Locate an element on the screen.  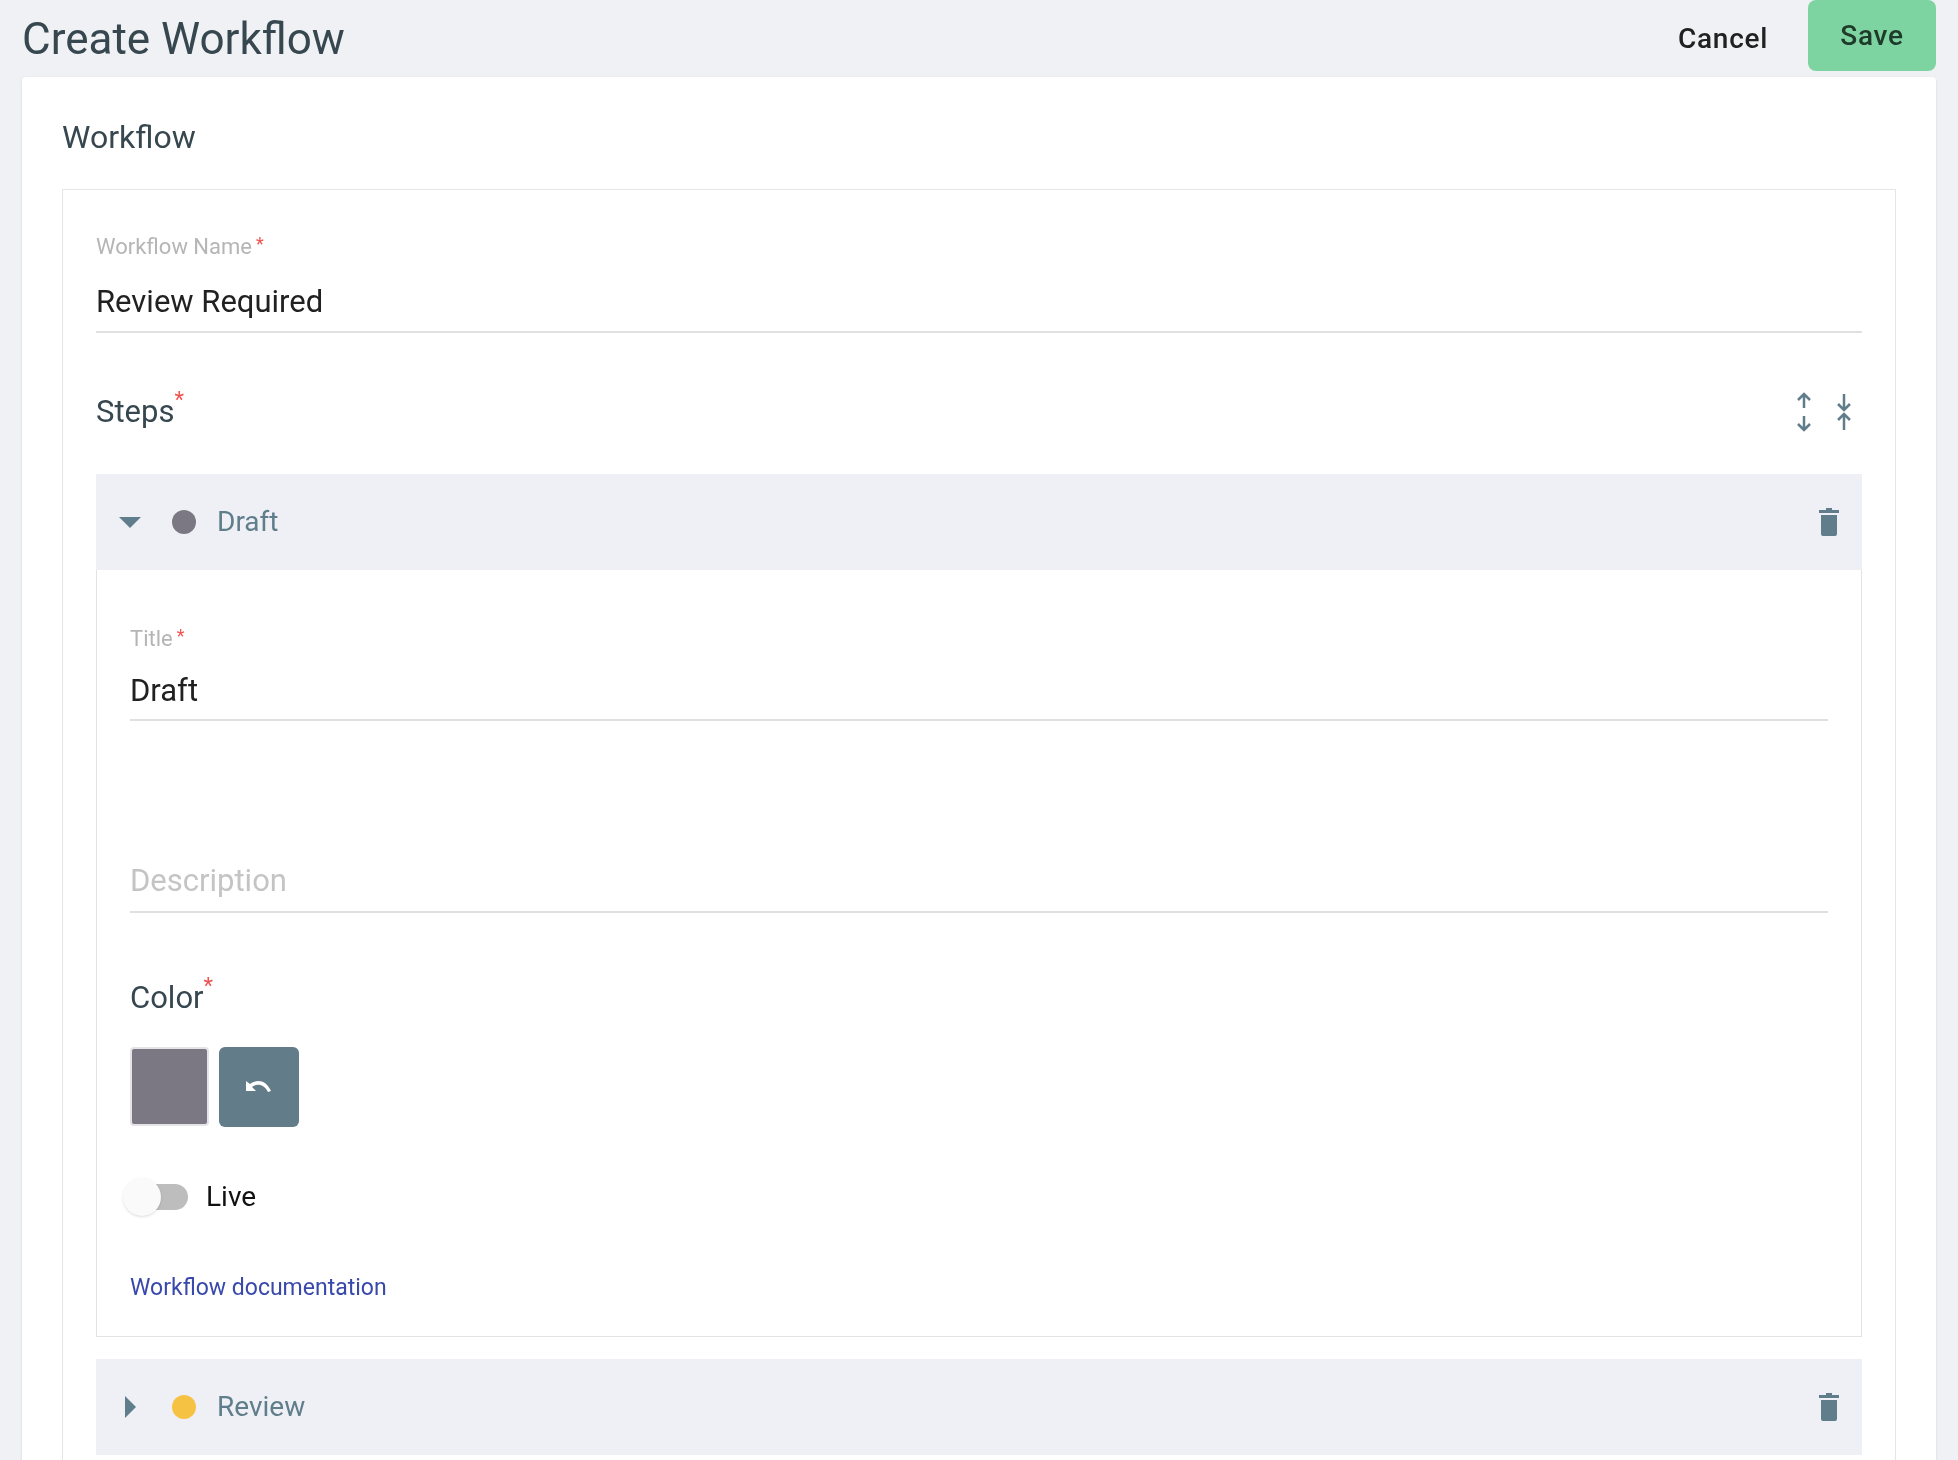
undo-icon is located at coordinates (259, 1087).